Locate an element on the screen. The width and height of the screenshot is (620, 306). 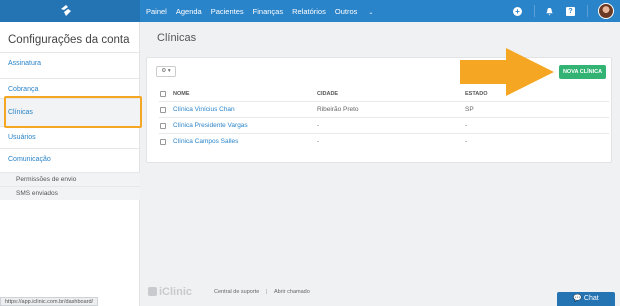
nav-relatorios: Relatórios is located at coordinates (309, 11).